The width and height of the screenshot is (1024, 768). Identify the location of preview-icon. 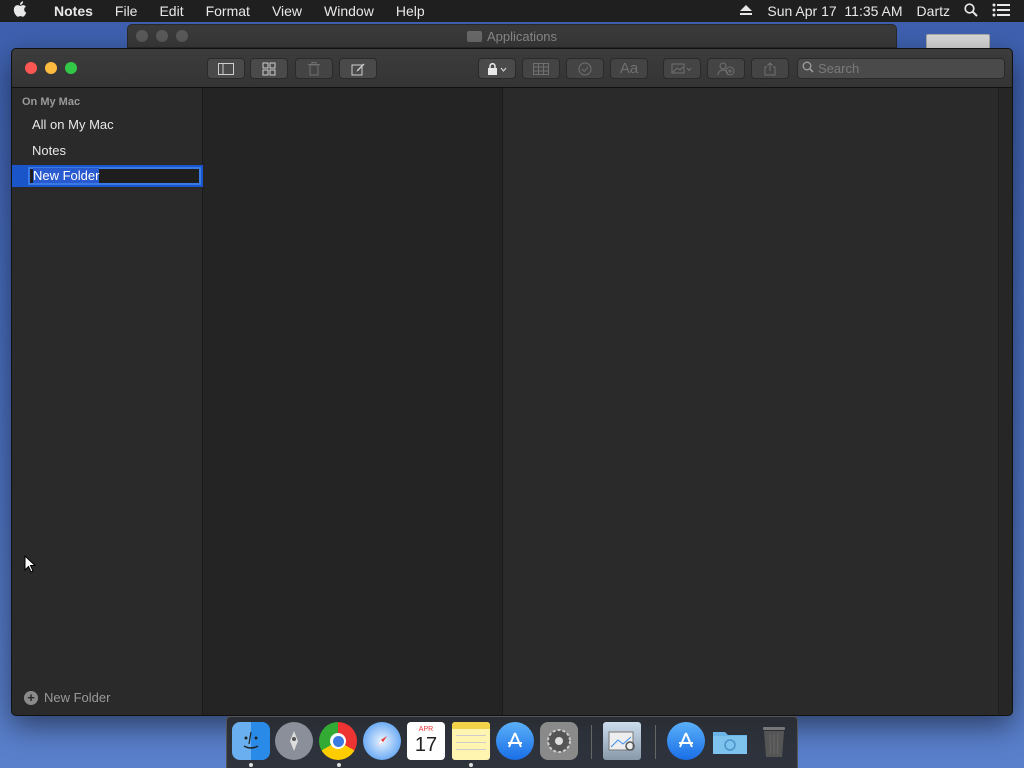
(622, 741).